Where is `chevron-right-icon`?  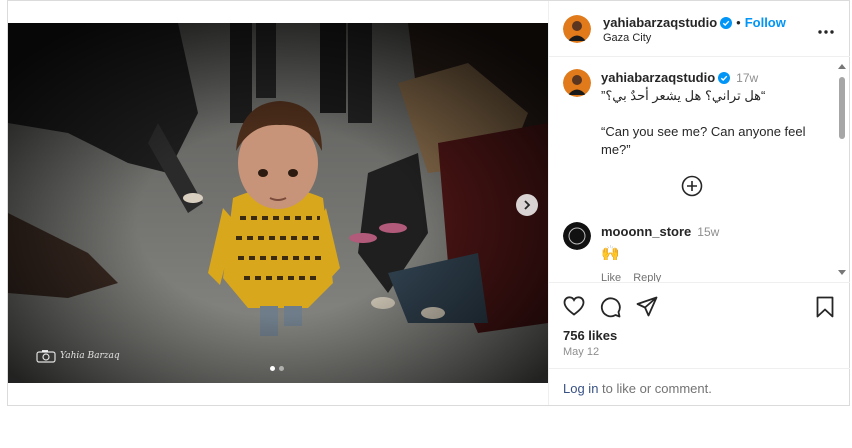 chevron-right-icon is located at coordinates (527, 205).